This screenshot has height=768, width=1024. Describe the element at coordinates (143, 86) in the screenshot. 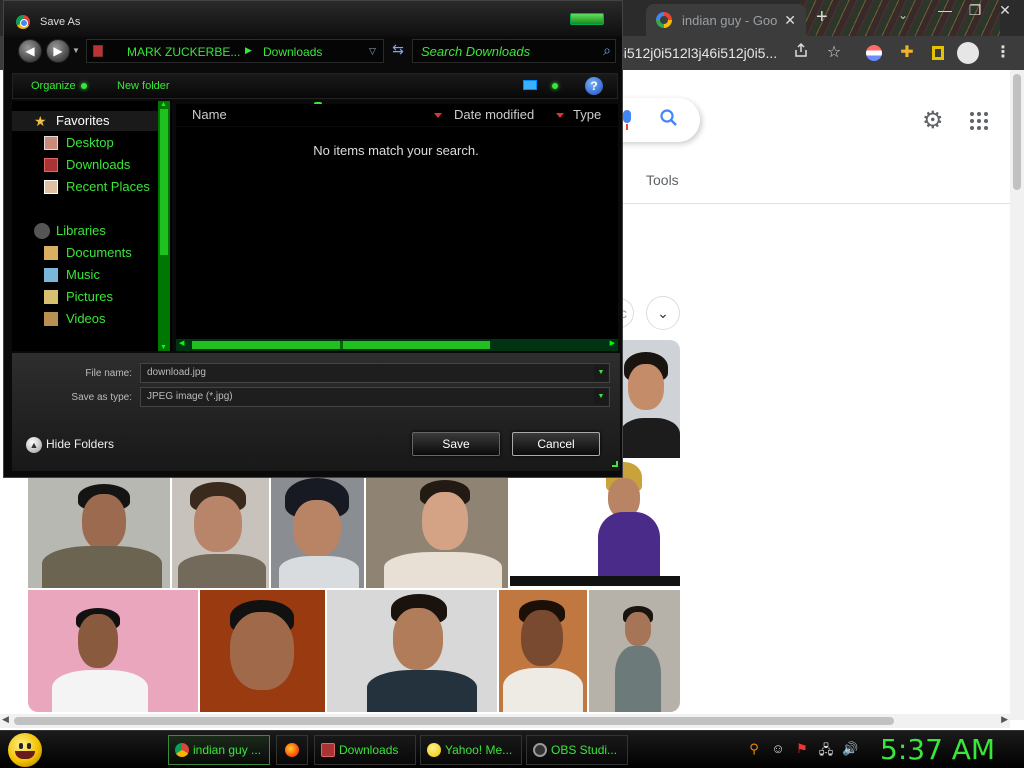

I see `new-folder-button: New folder` at that location.